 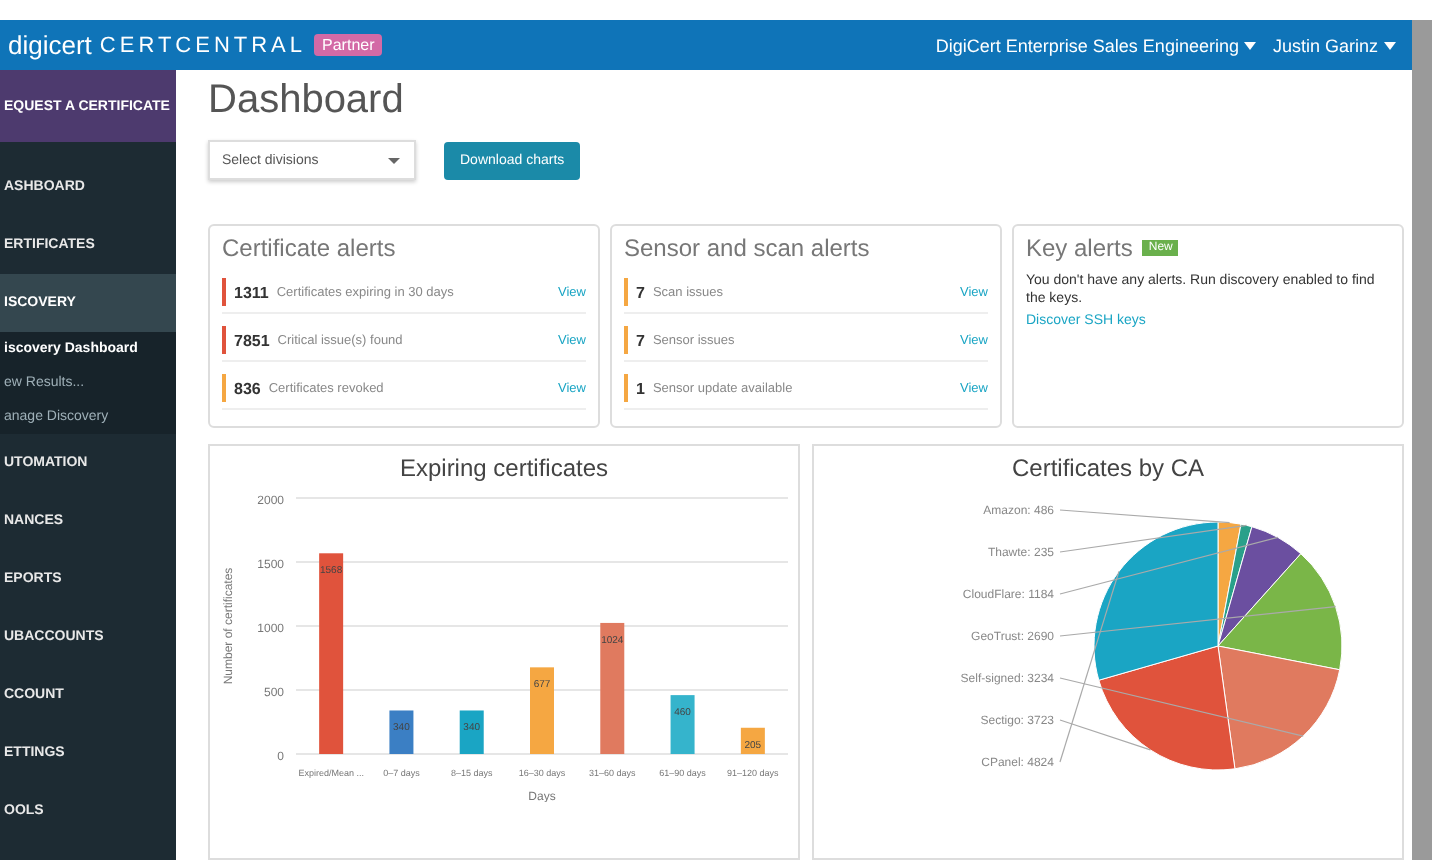 I want to click on partner-badge: Partner, so click(x=348, y=45).